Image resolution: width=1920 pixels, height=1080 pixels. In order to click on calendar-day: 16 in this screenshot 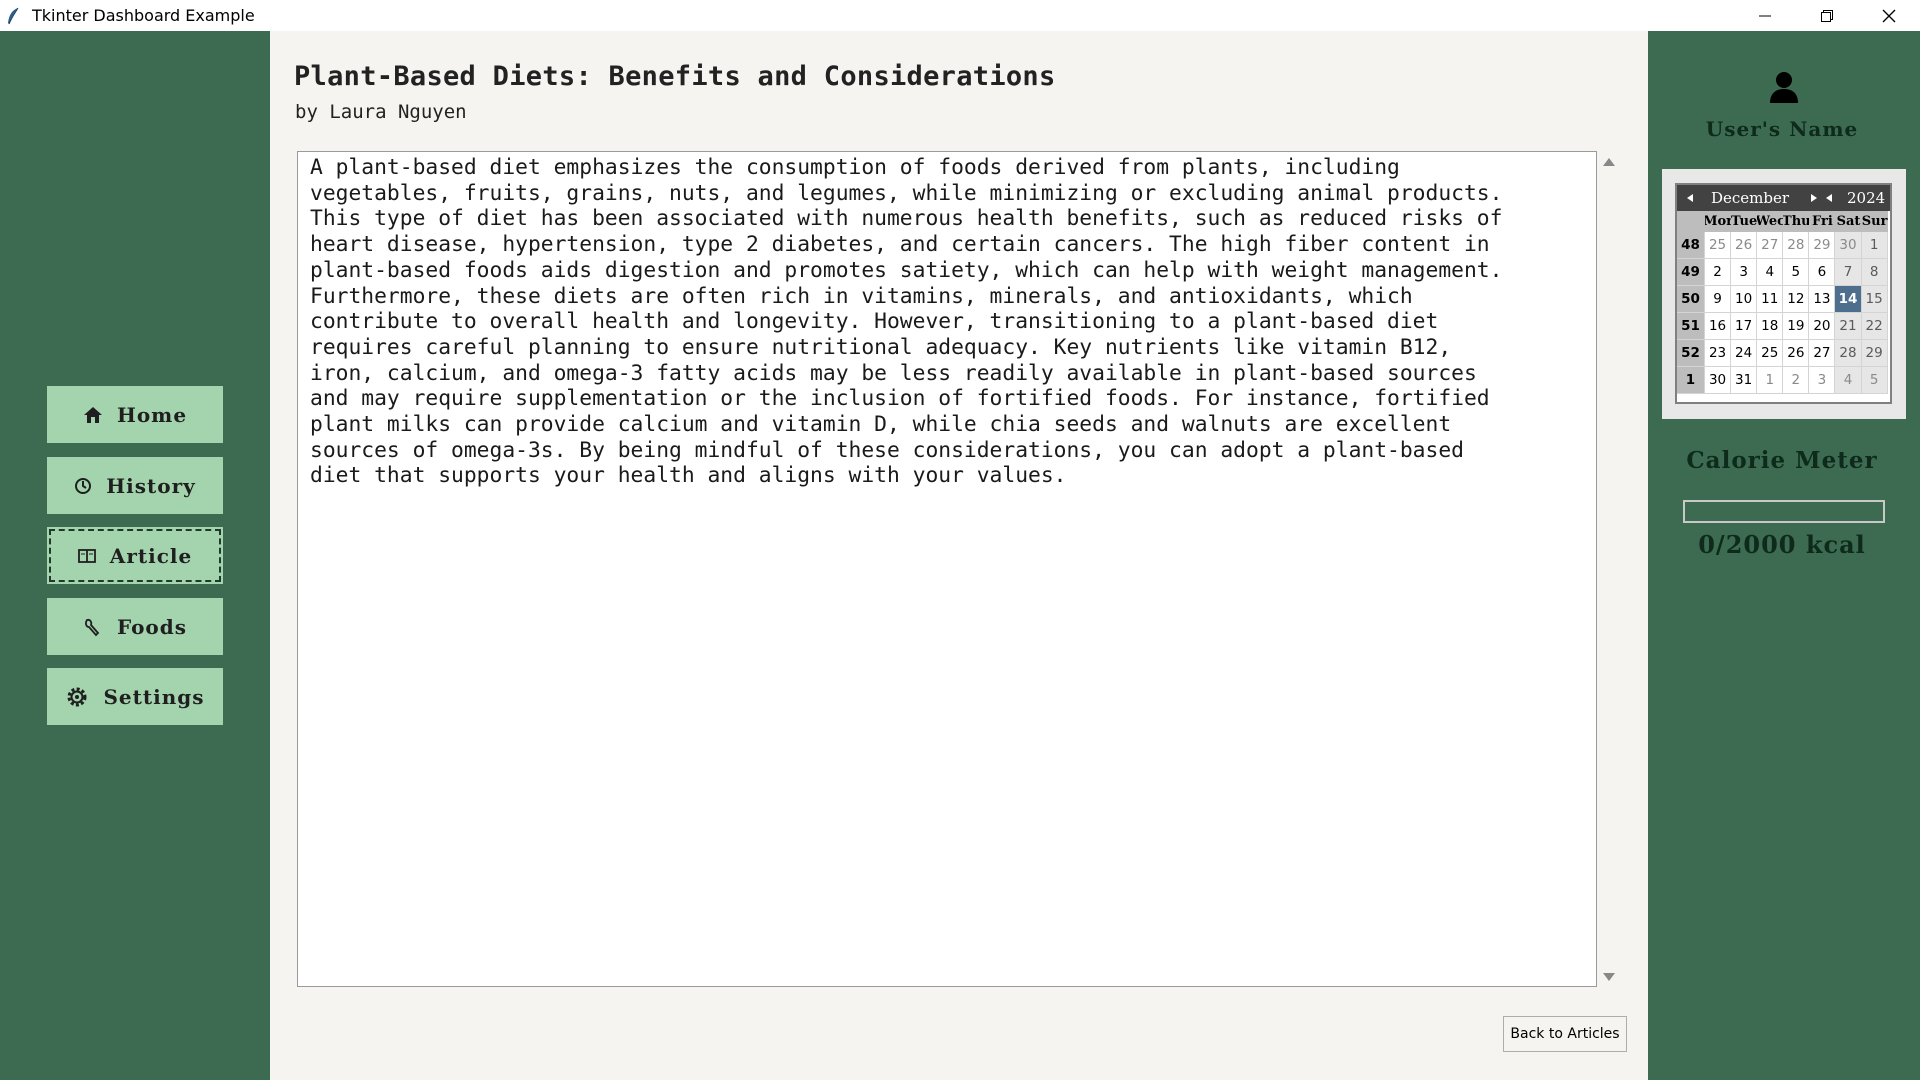, I will do `click(1718, 326)`.